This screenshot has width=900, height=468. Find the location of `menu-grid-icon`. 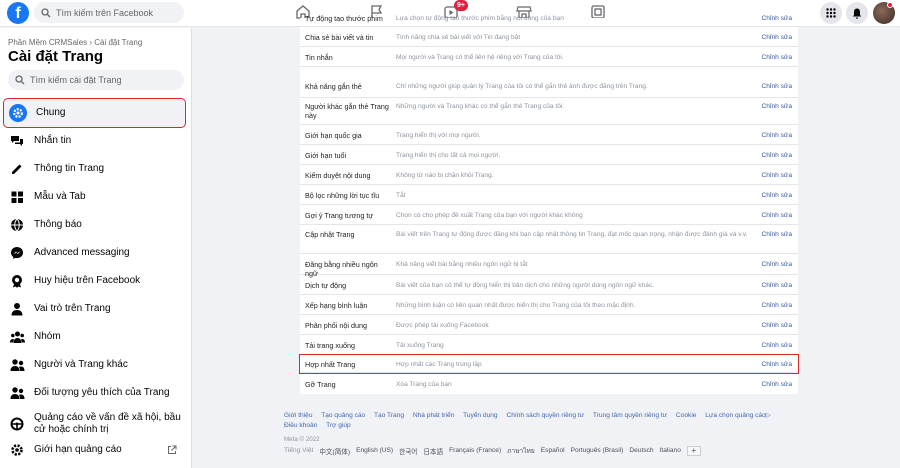

menu-grid-icon is located at coordinates (831, 13).